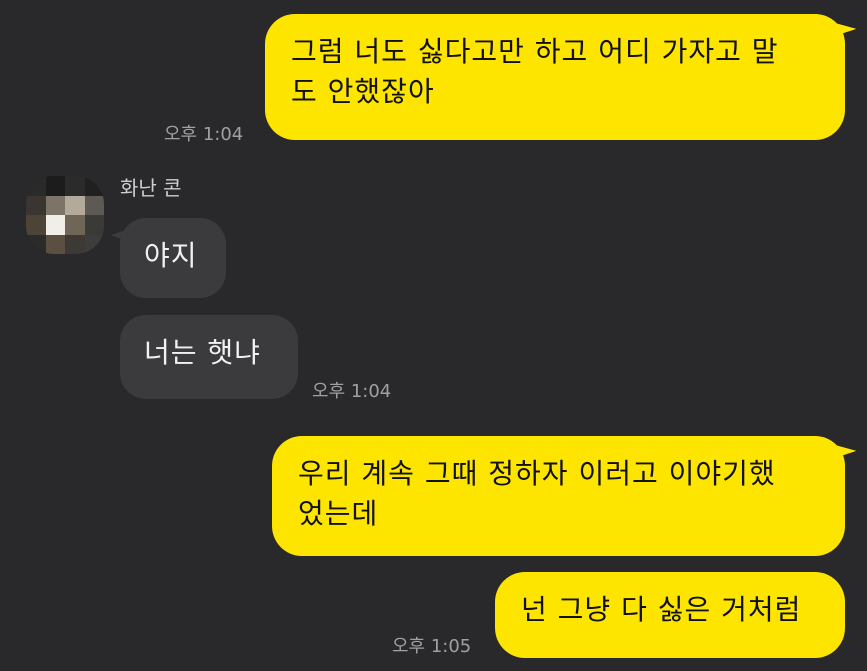 The height and width of the screenshot is (671, 867). What do you see at coordinates (432, 646) in the screenshot?
I see `message-timestamp: 오후 1:05` at bounding box center [432, 646].